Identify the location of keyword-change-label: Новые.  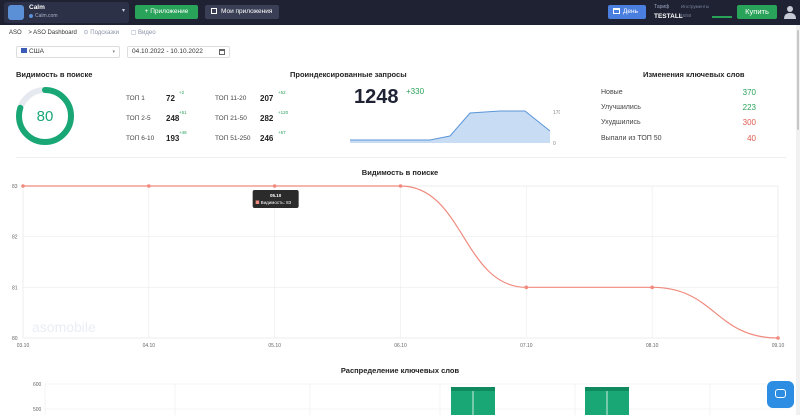
(612, 92).